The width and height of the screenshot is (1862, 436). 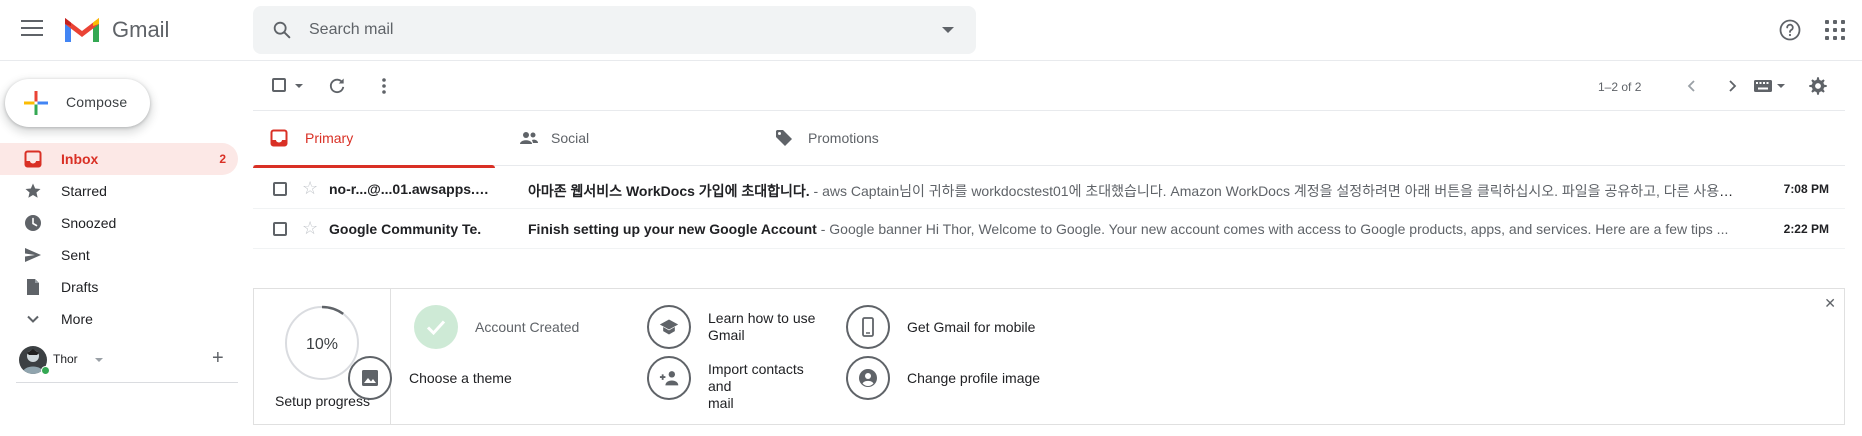 I want to click on tab-promotions: Promotions, so click(x=896, y=139).